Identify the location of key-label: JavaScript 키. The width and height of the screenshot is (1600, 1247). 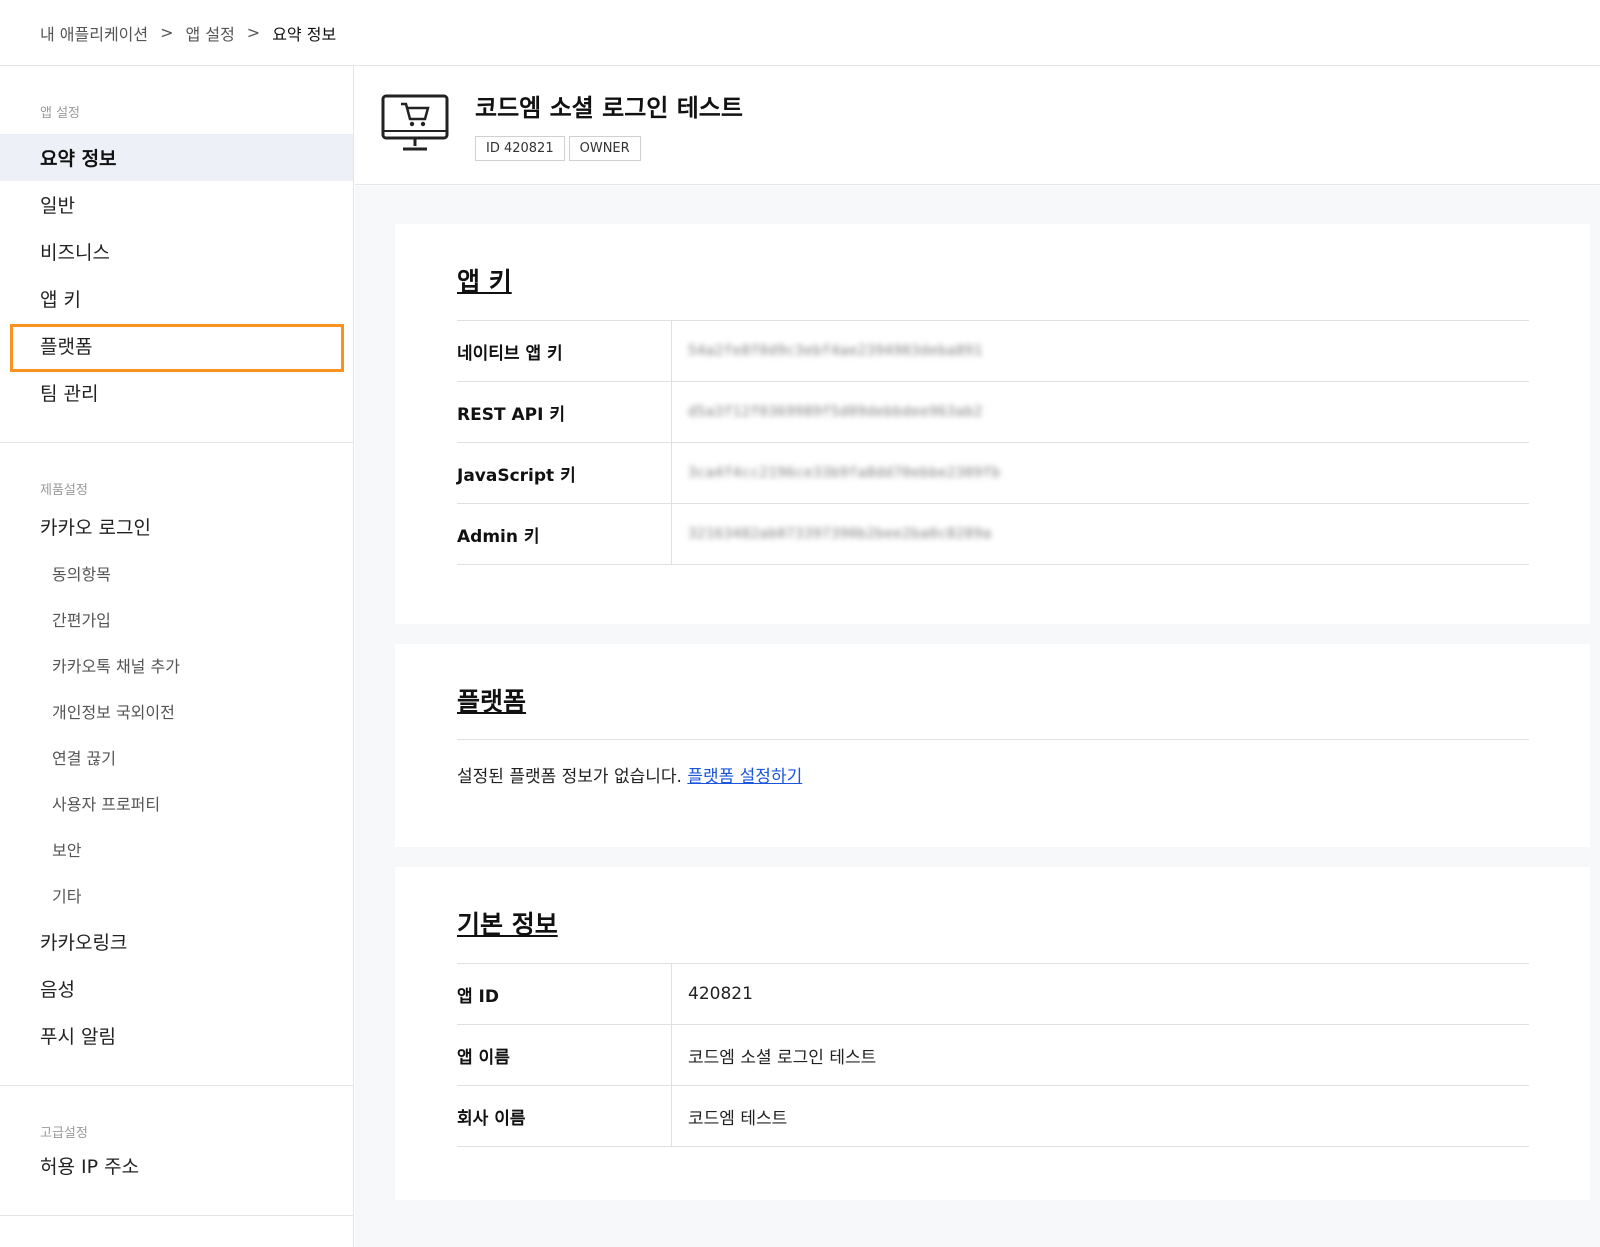
(564, 473).